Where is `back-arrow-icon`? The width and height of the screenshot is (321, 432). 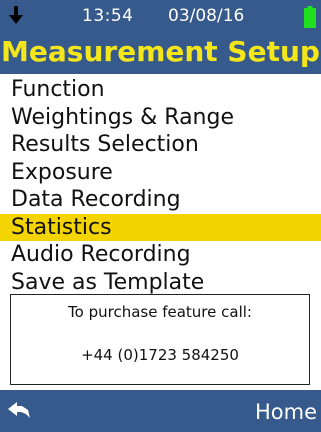
back-arrow-icon is located at coordinates (20, 411).